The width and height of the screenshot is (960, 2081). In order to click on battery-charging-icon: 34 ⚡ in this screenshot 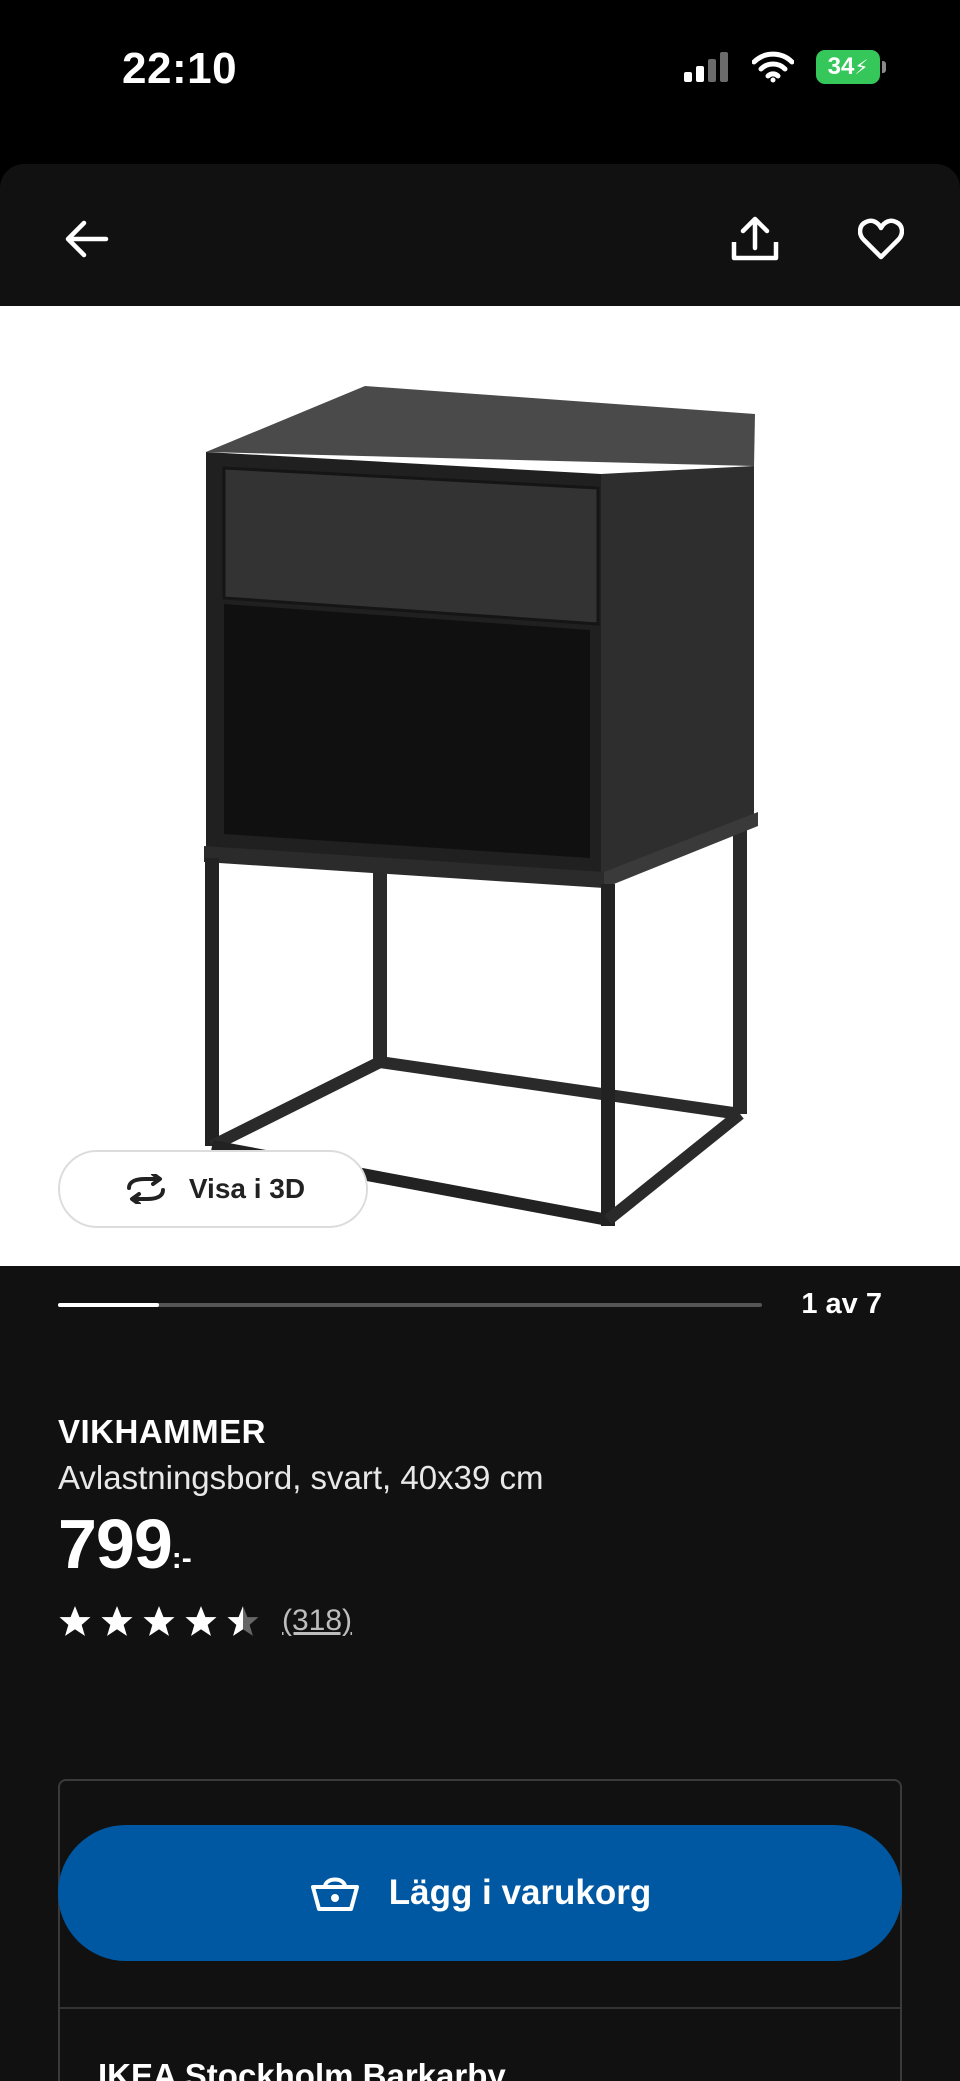, I will do `click(851, 67)`.